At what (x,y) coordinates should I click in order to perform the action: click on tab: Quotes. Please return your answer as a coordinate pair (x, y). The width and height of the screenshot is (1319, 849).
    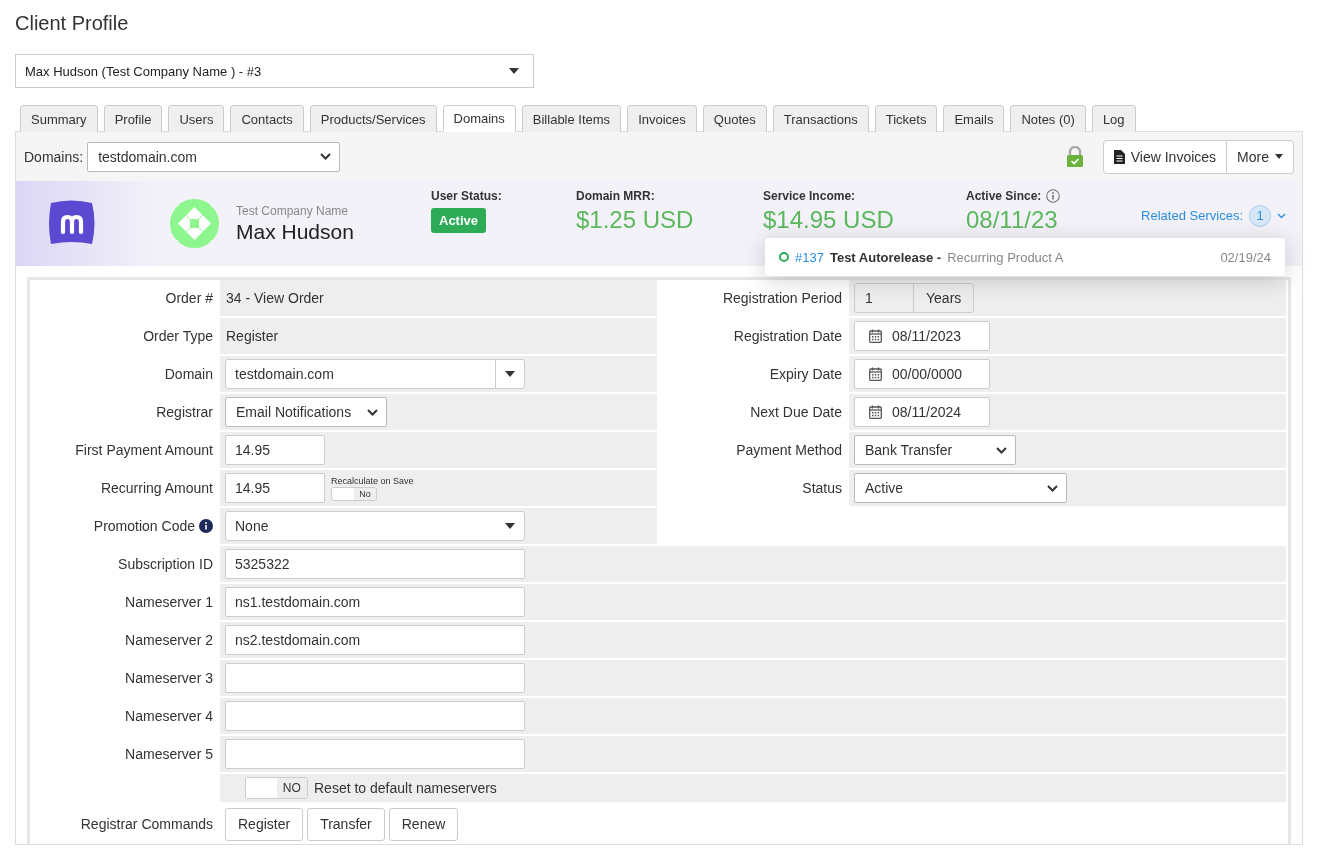
    Looking at the image, I should click on (734, 118).